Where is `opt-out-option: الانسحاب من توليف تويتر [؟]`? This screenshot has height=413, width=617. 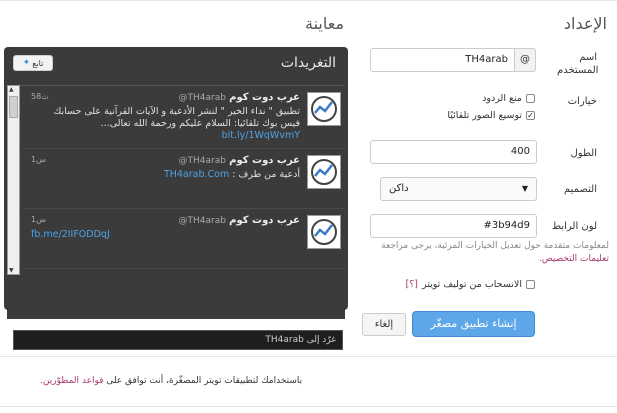
opt-out-option: الانسحاب من توليف تويتر [؟] is located at coordinates (470, 284).